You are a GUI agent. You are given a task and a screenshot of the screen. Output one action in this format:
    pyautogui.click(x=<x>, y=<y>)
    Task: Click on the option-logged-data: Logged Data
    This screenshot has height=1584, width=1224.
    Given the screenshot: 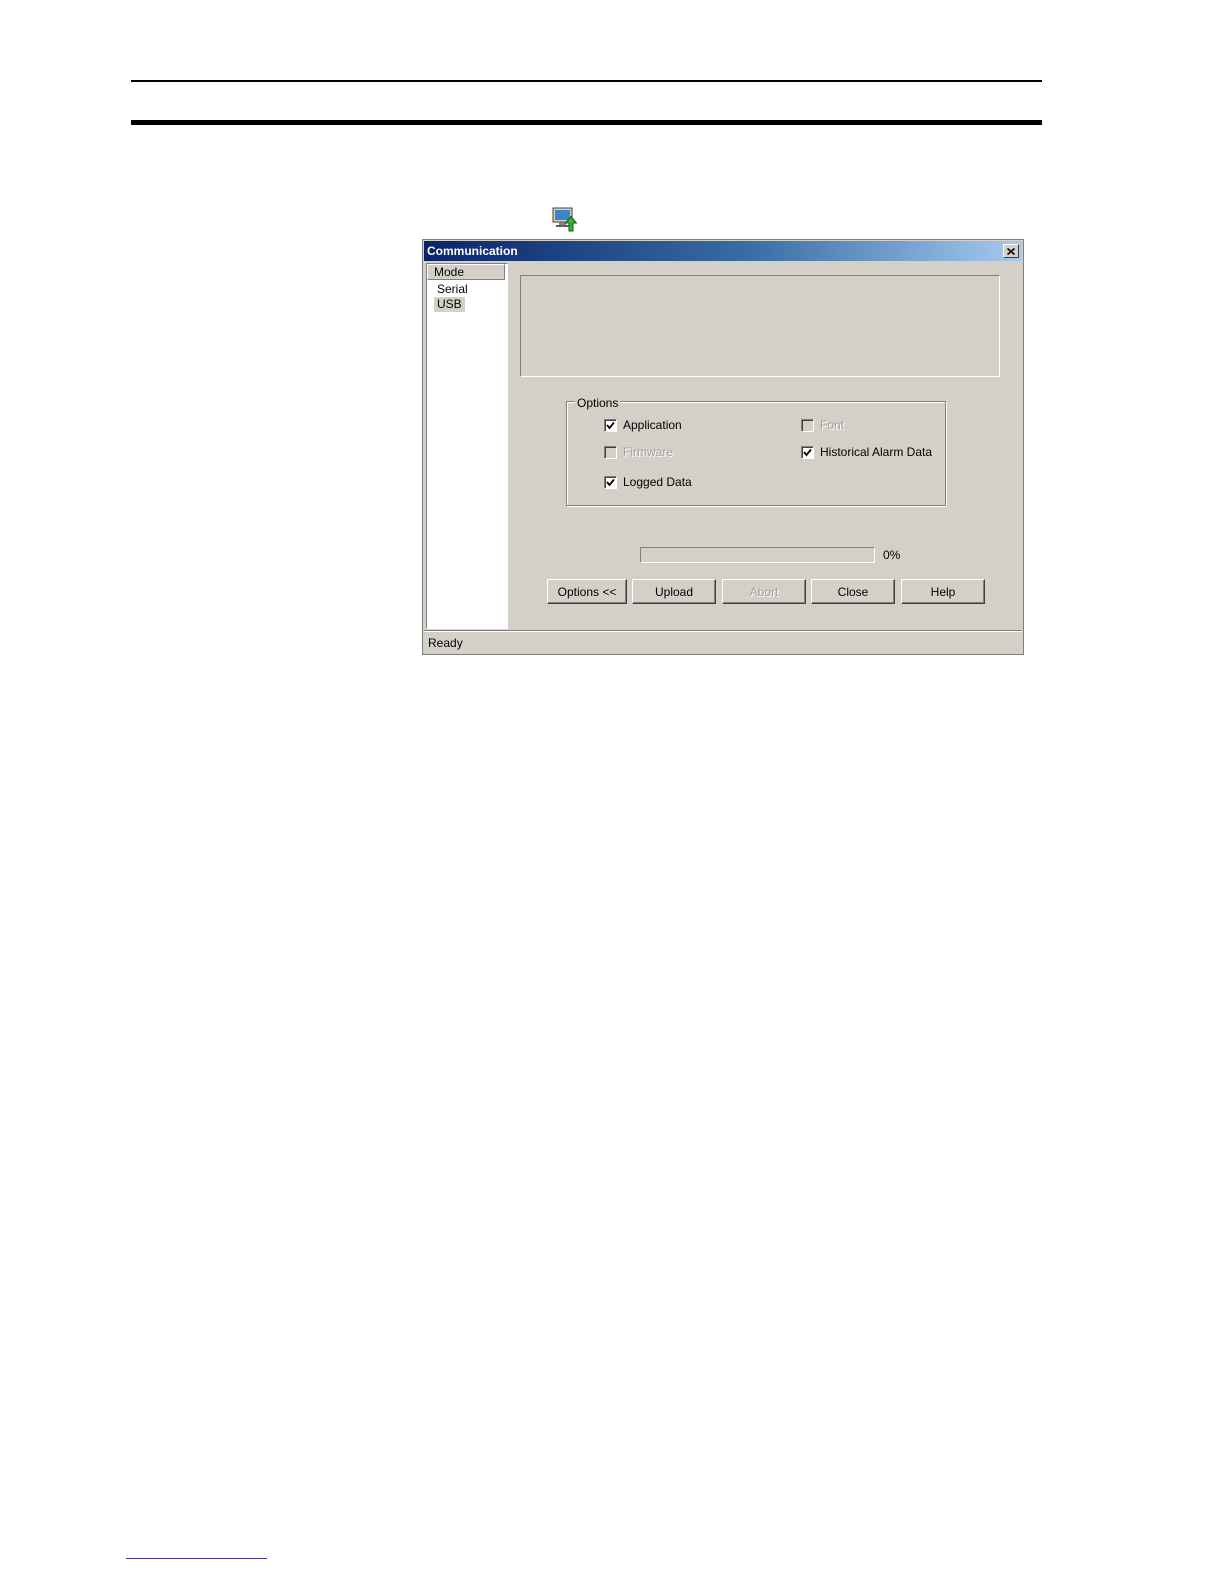 What is the action you would take?
    pyautogui.click(x=648, y=482)
    